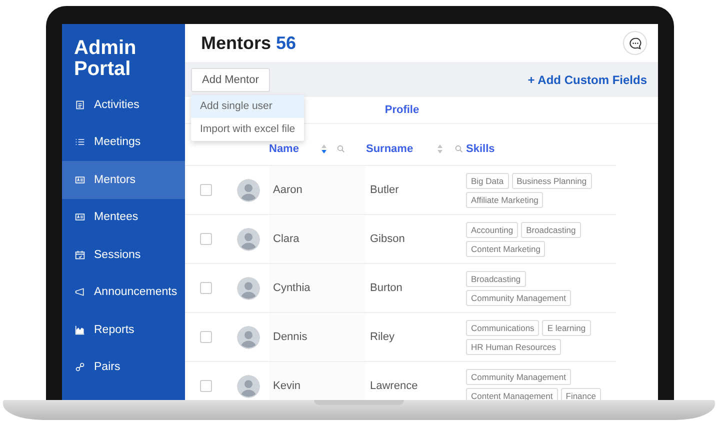  I want to click on first-name-cell: Aaron, so click(287, 190).